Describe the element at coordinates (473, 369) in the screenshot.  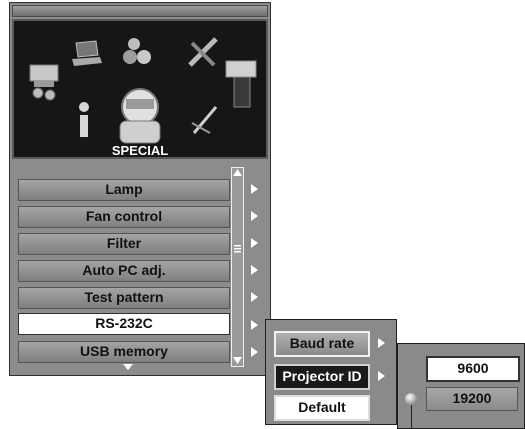
I see `baud-option-9600: 9600` at that location.